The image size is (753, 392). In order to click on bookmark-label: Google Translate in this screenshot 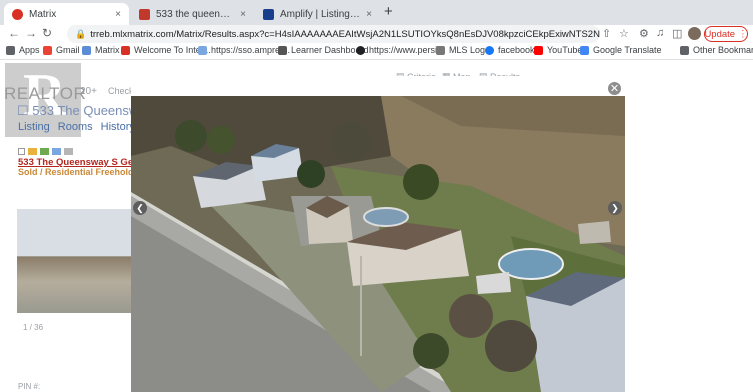, I will do `click(627, 50)`.